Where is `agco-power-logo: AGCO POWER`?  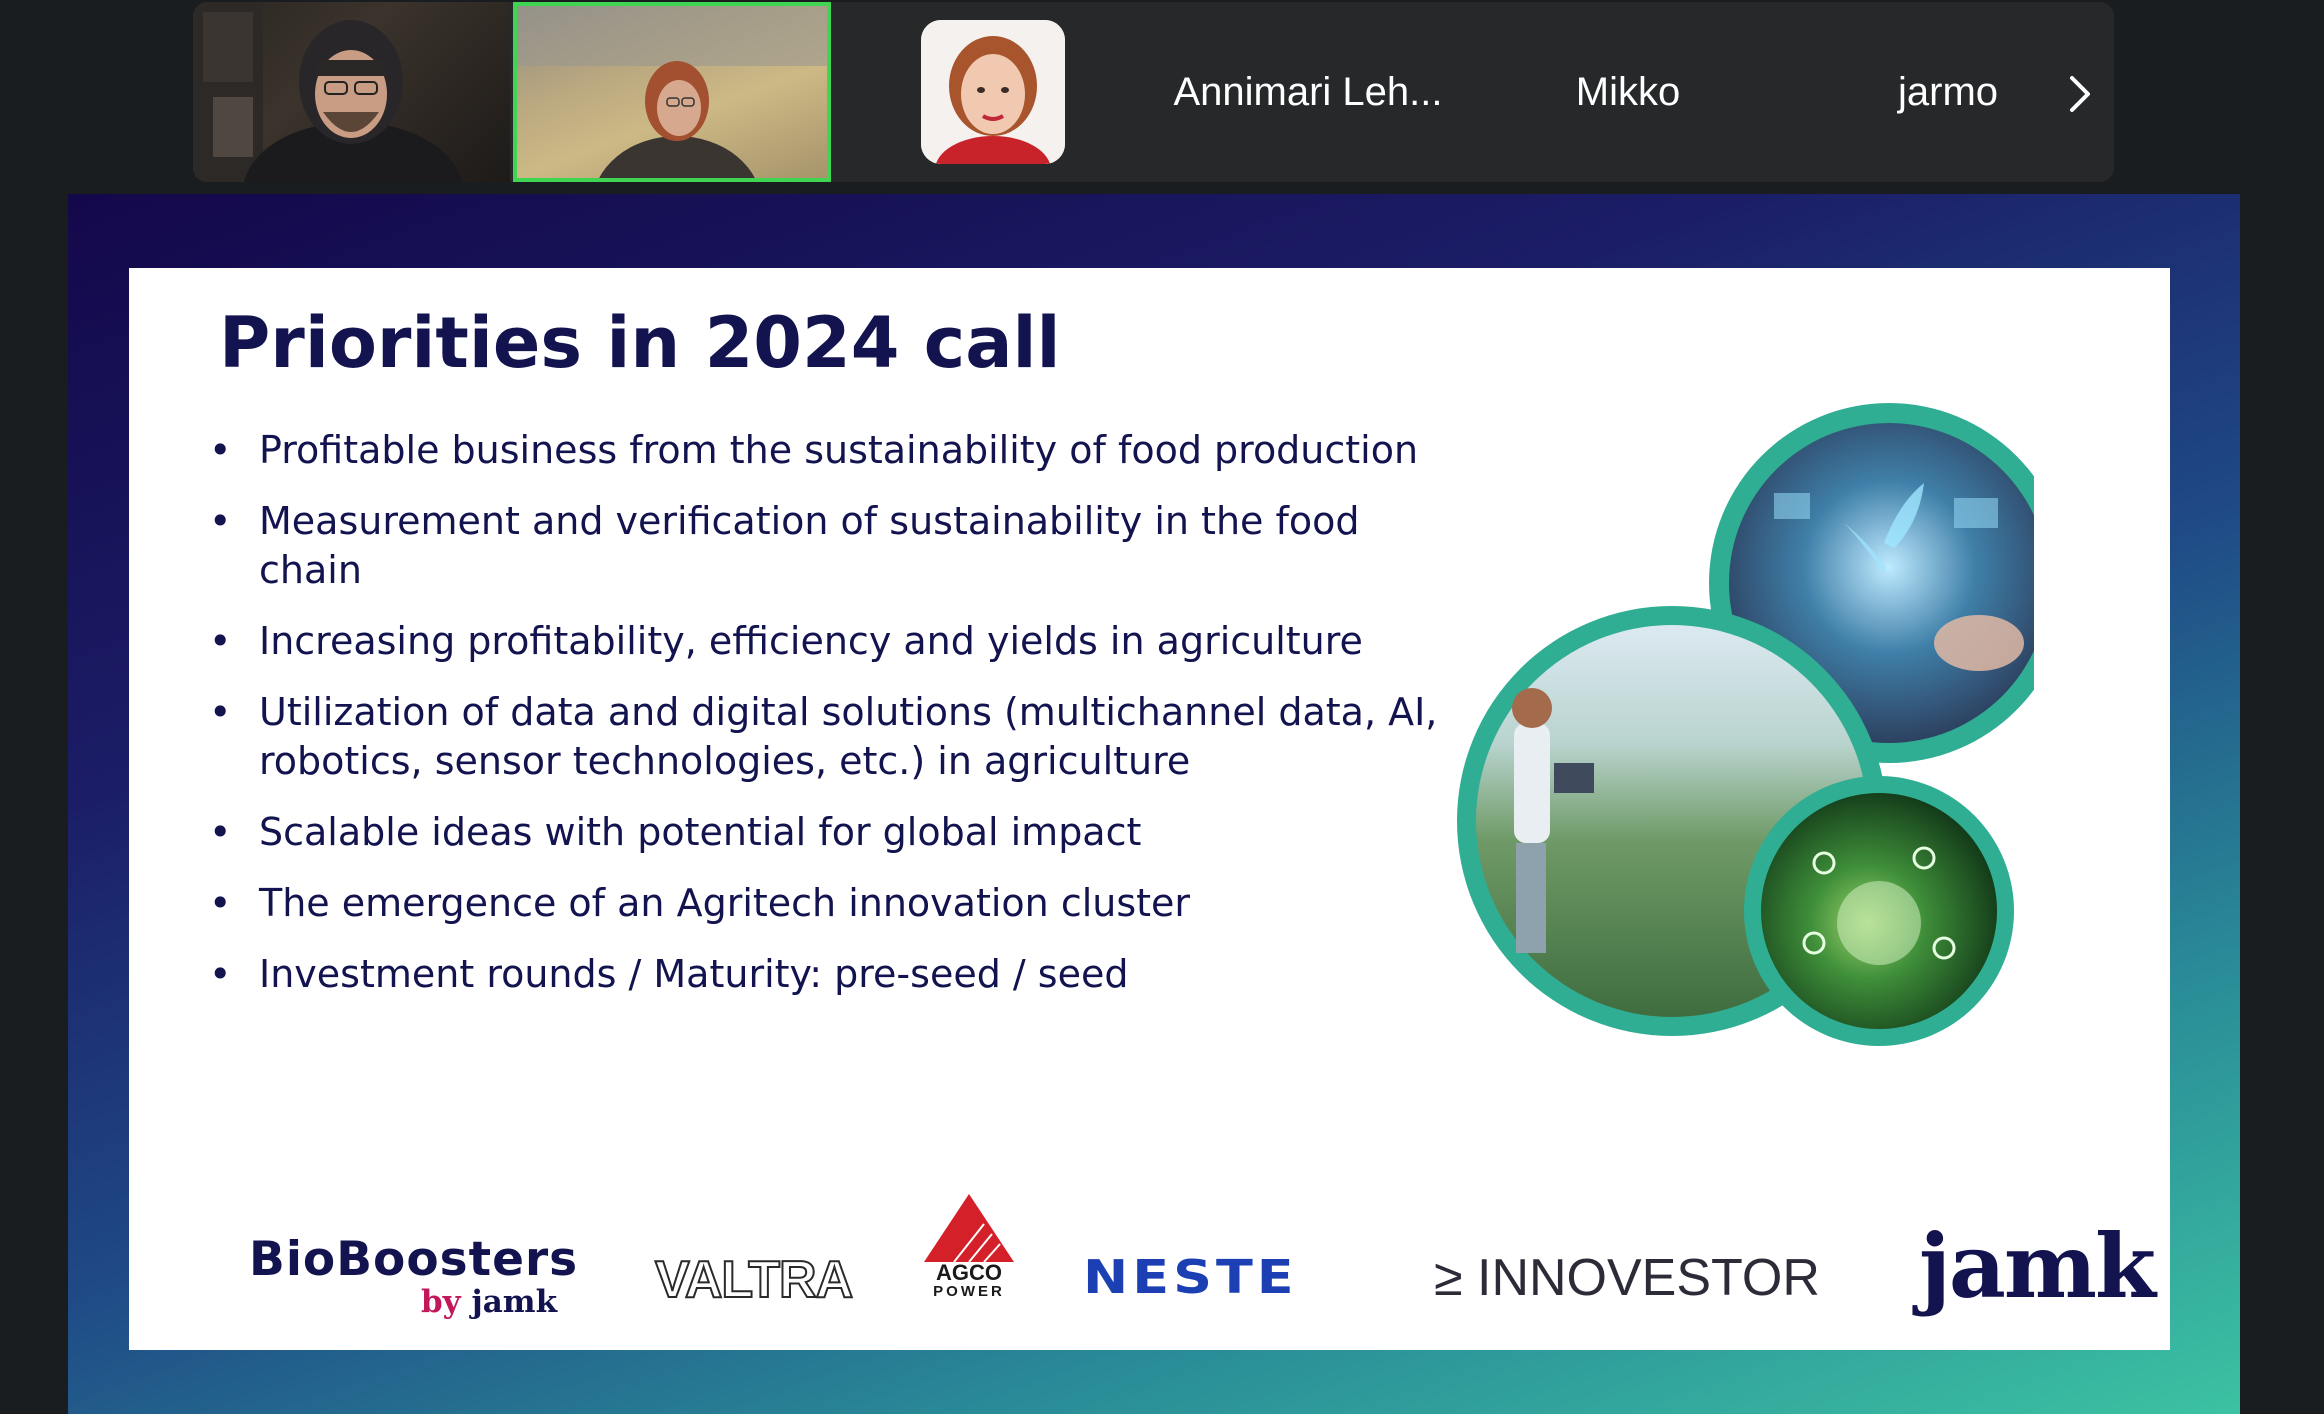 agco-power-logo: AGCO POWER is located at coordinates (969, 1247).